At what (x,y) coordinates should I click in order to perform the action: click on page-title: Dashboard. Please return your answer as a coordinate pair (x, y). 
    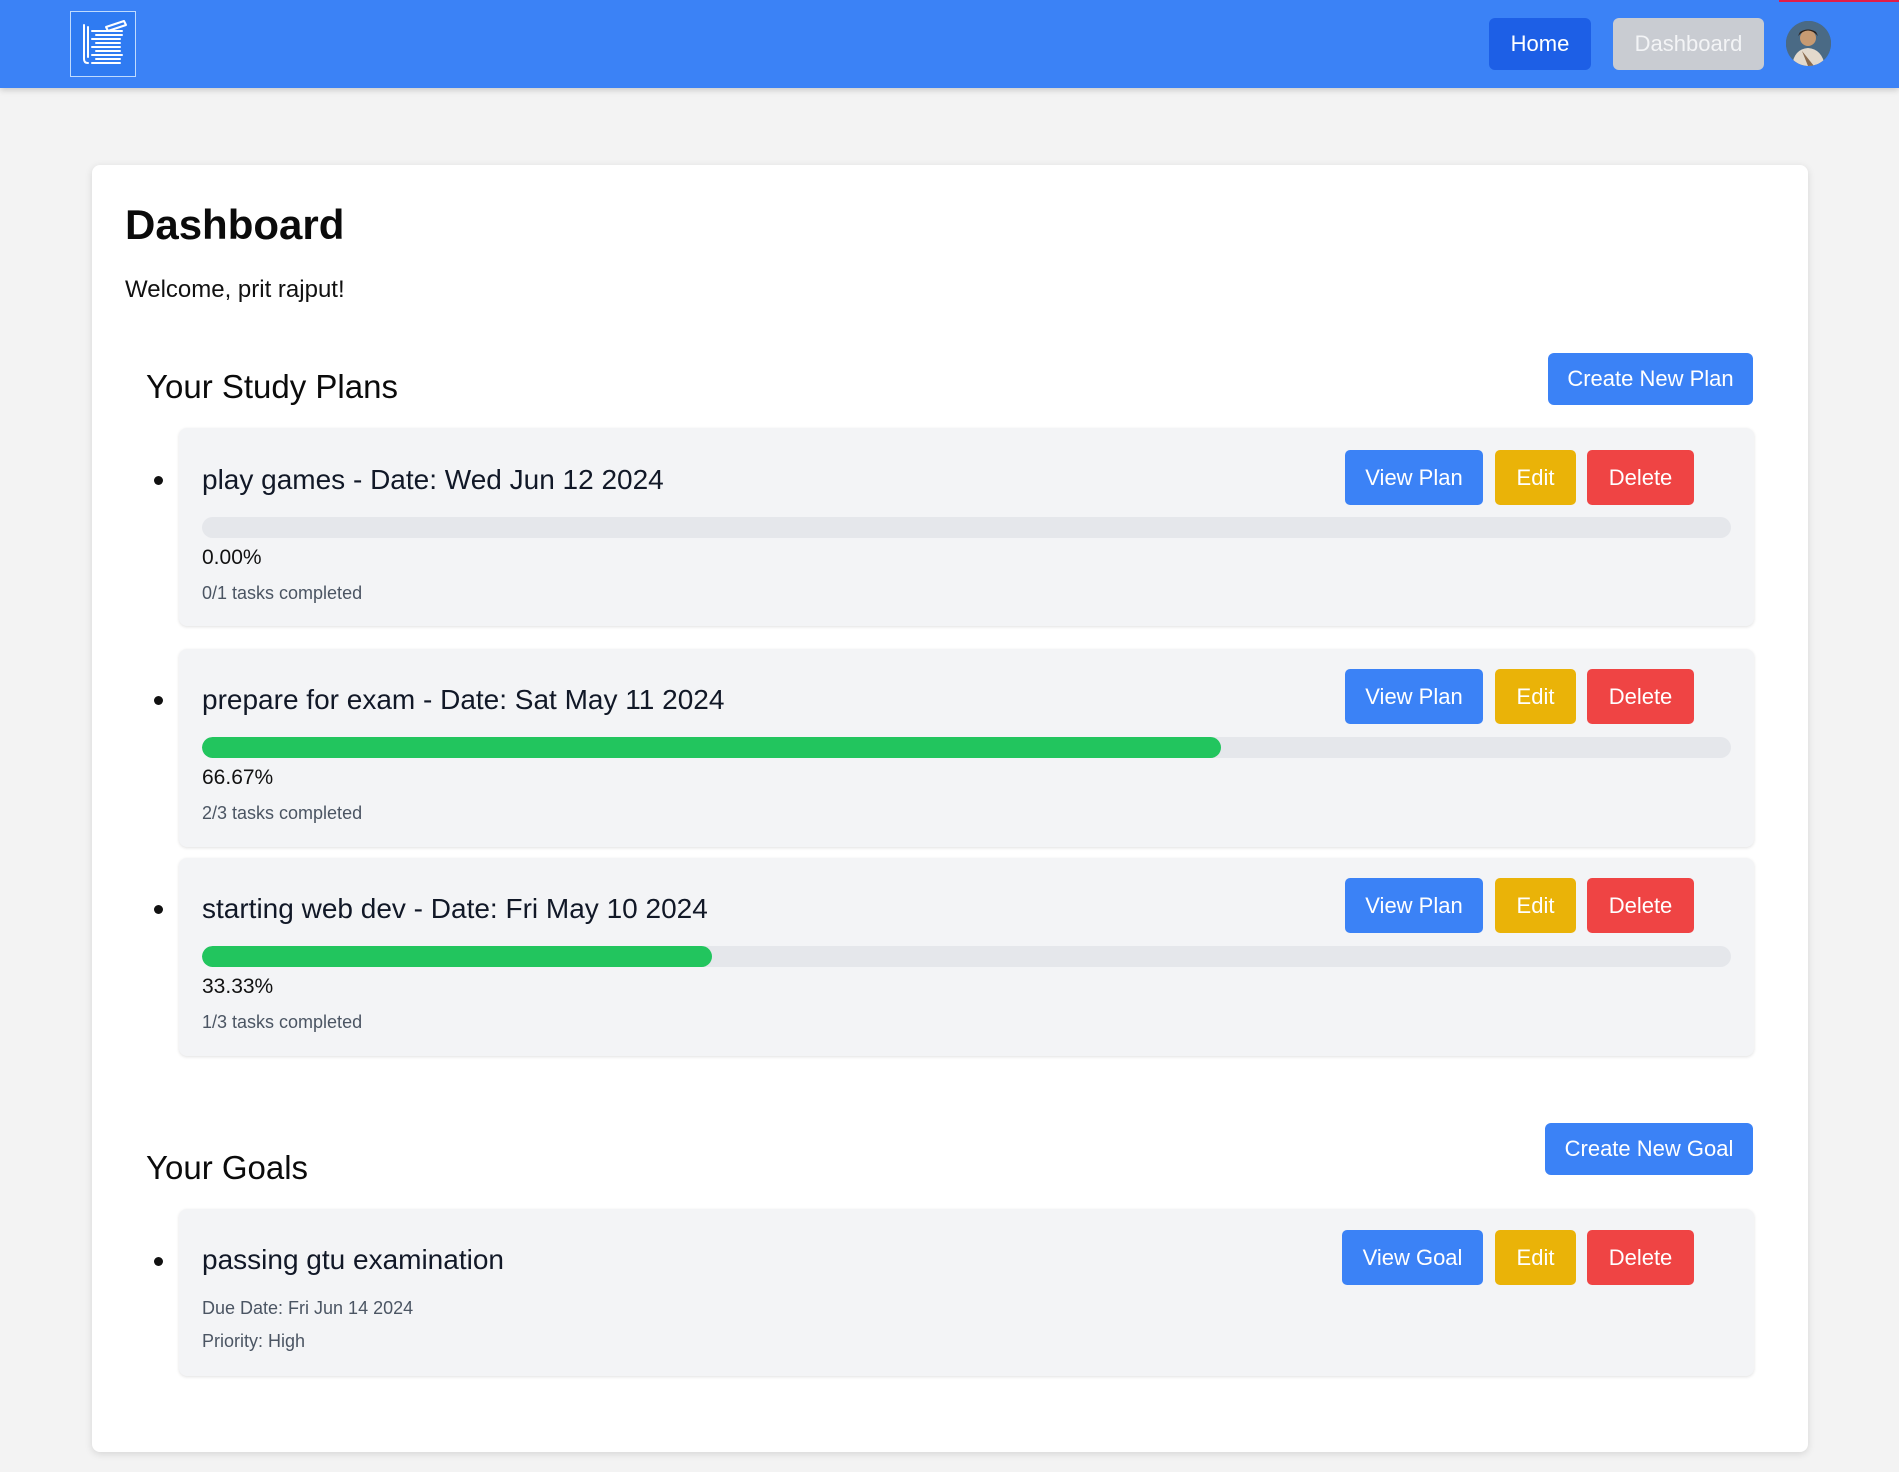
    Looking at the image, I should click on (235, 224).